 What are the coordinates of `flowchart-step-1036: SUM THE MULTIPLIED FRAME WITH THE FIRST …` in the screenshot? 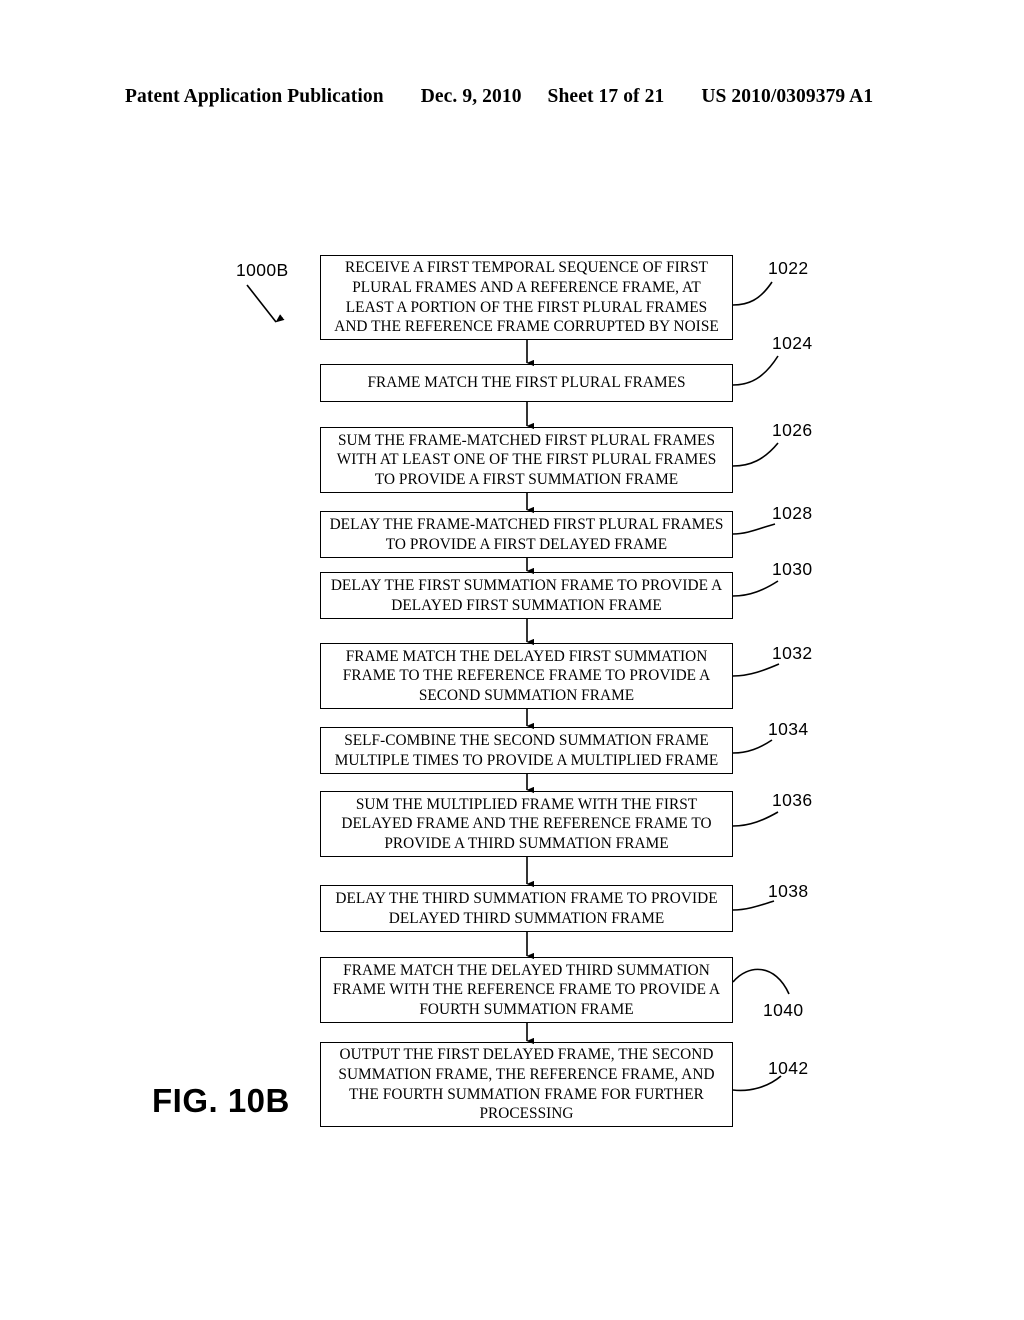 It's located at (526, 824).